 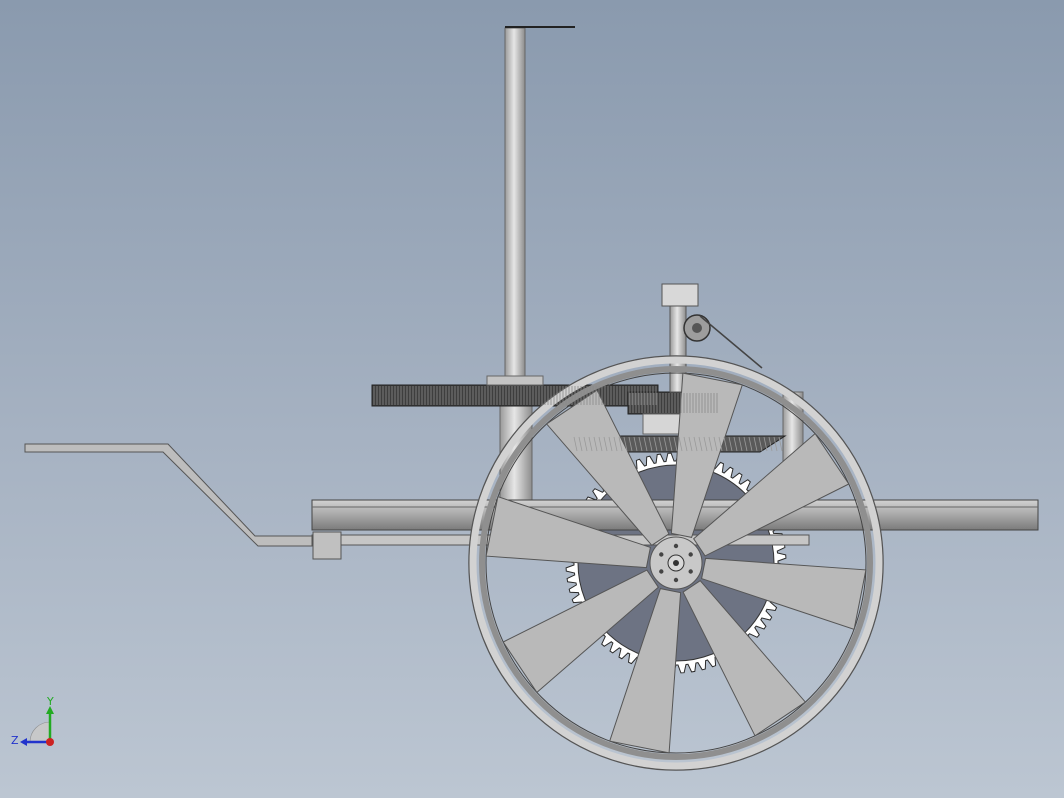 I want to click on z-axis-label: Z, so click(x=15, y=740).